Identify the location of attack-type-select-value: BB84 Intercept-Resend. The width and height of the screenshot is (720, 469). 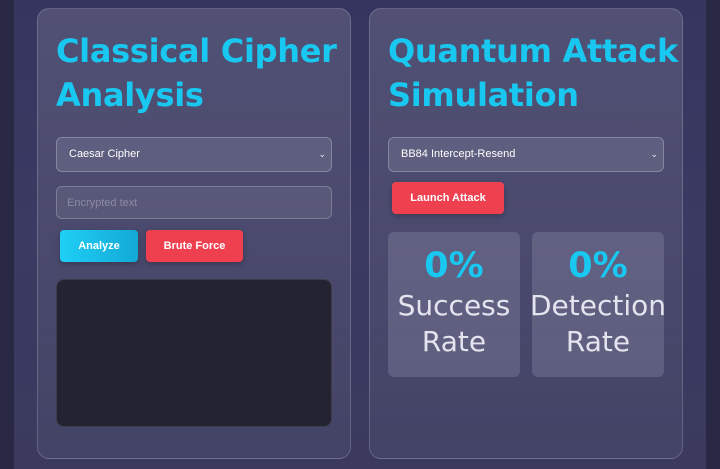
(458, 154).